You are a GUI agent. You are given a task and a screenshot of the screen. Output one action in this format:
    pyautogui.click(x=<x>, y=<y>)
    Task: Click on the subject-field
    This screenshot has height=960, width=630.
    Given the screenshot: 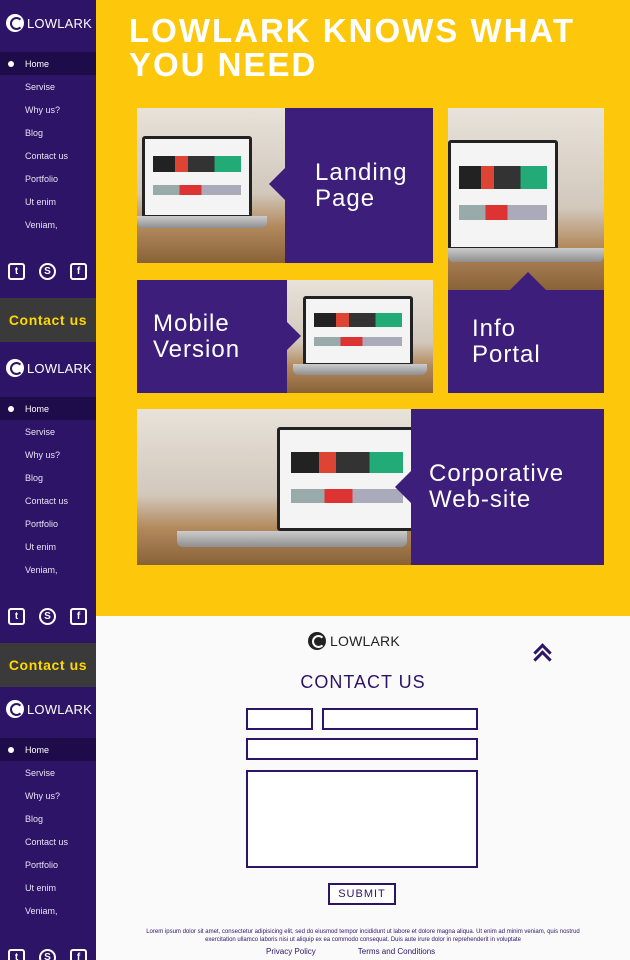 What is the action you would take?
    pyautogui.click(x=362, y=749)
    